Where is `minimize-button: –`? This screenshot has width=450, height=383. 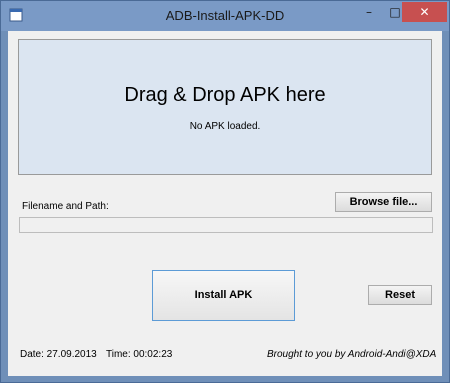 minimize-button: – is located at coordinates (369, 12).